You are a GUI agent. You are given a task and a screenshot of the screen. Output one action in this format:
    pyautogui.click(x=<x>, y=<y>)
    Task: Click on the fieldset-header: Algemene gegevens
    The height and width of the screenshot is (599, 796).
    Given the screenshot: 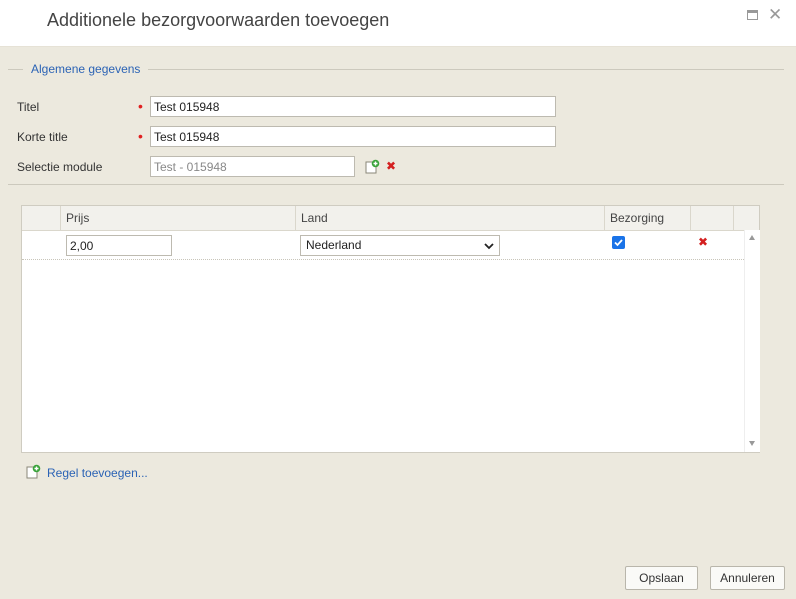 What is the action you would take?
    pyautogui.click(x=396, y=69)
    